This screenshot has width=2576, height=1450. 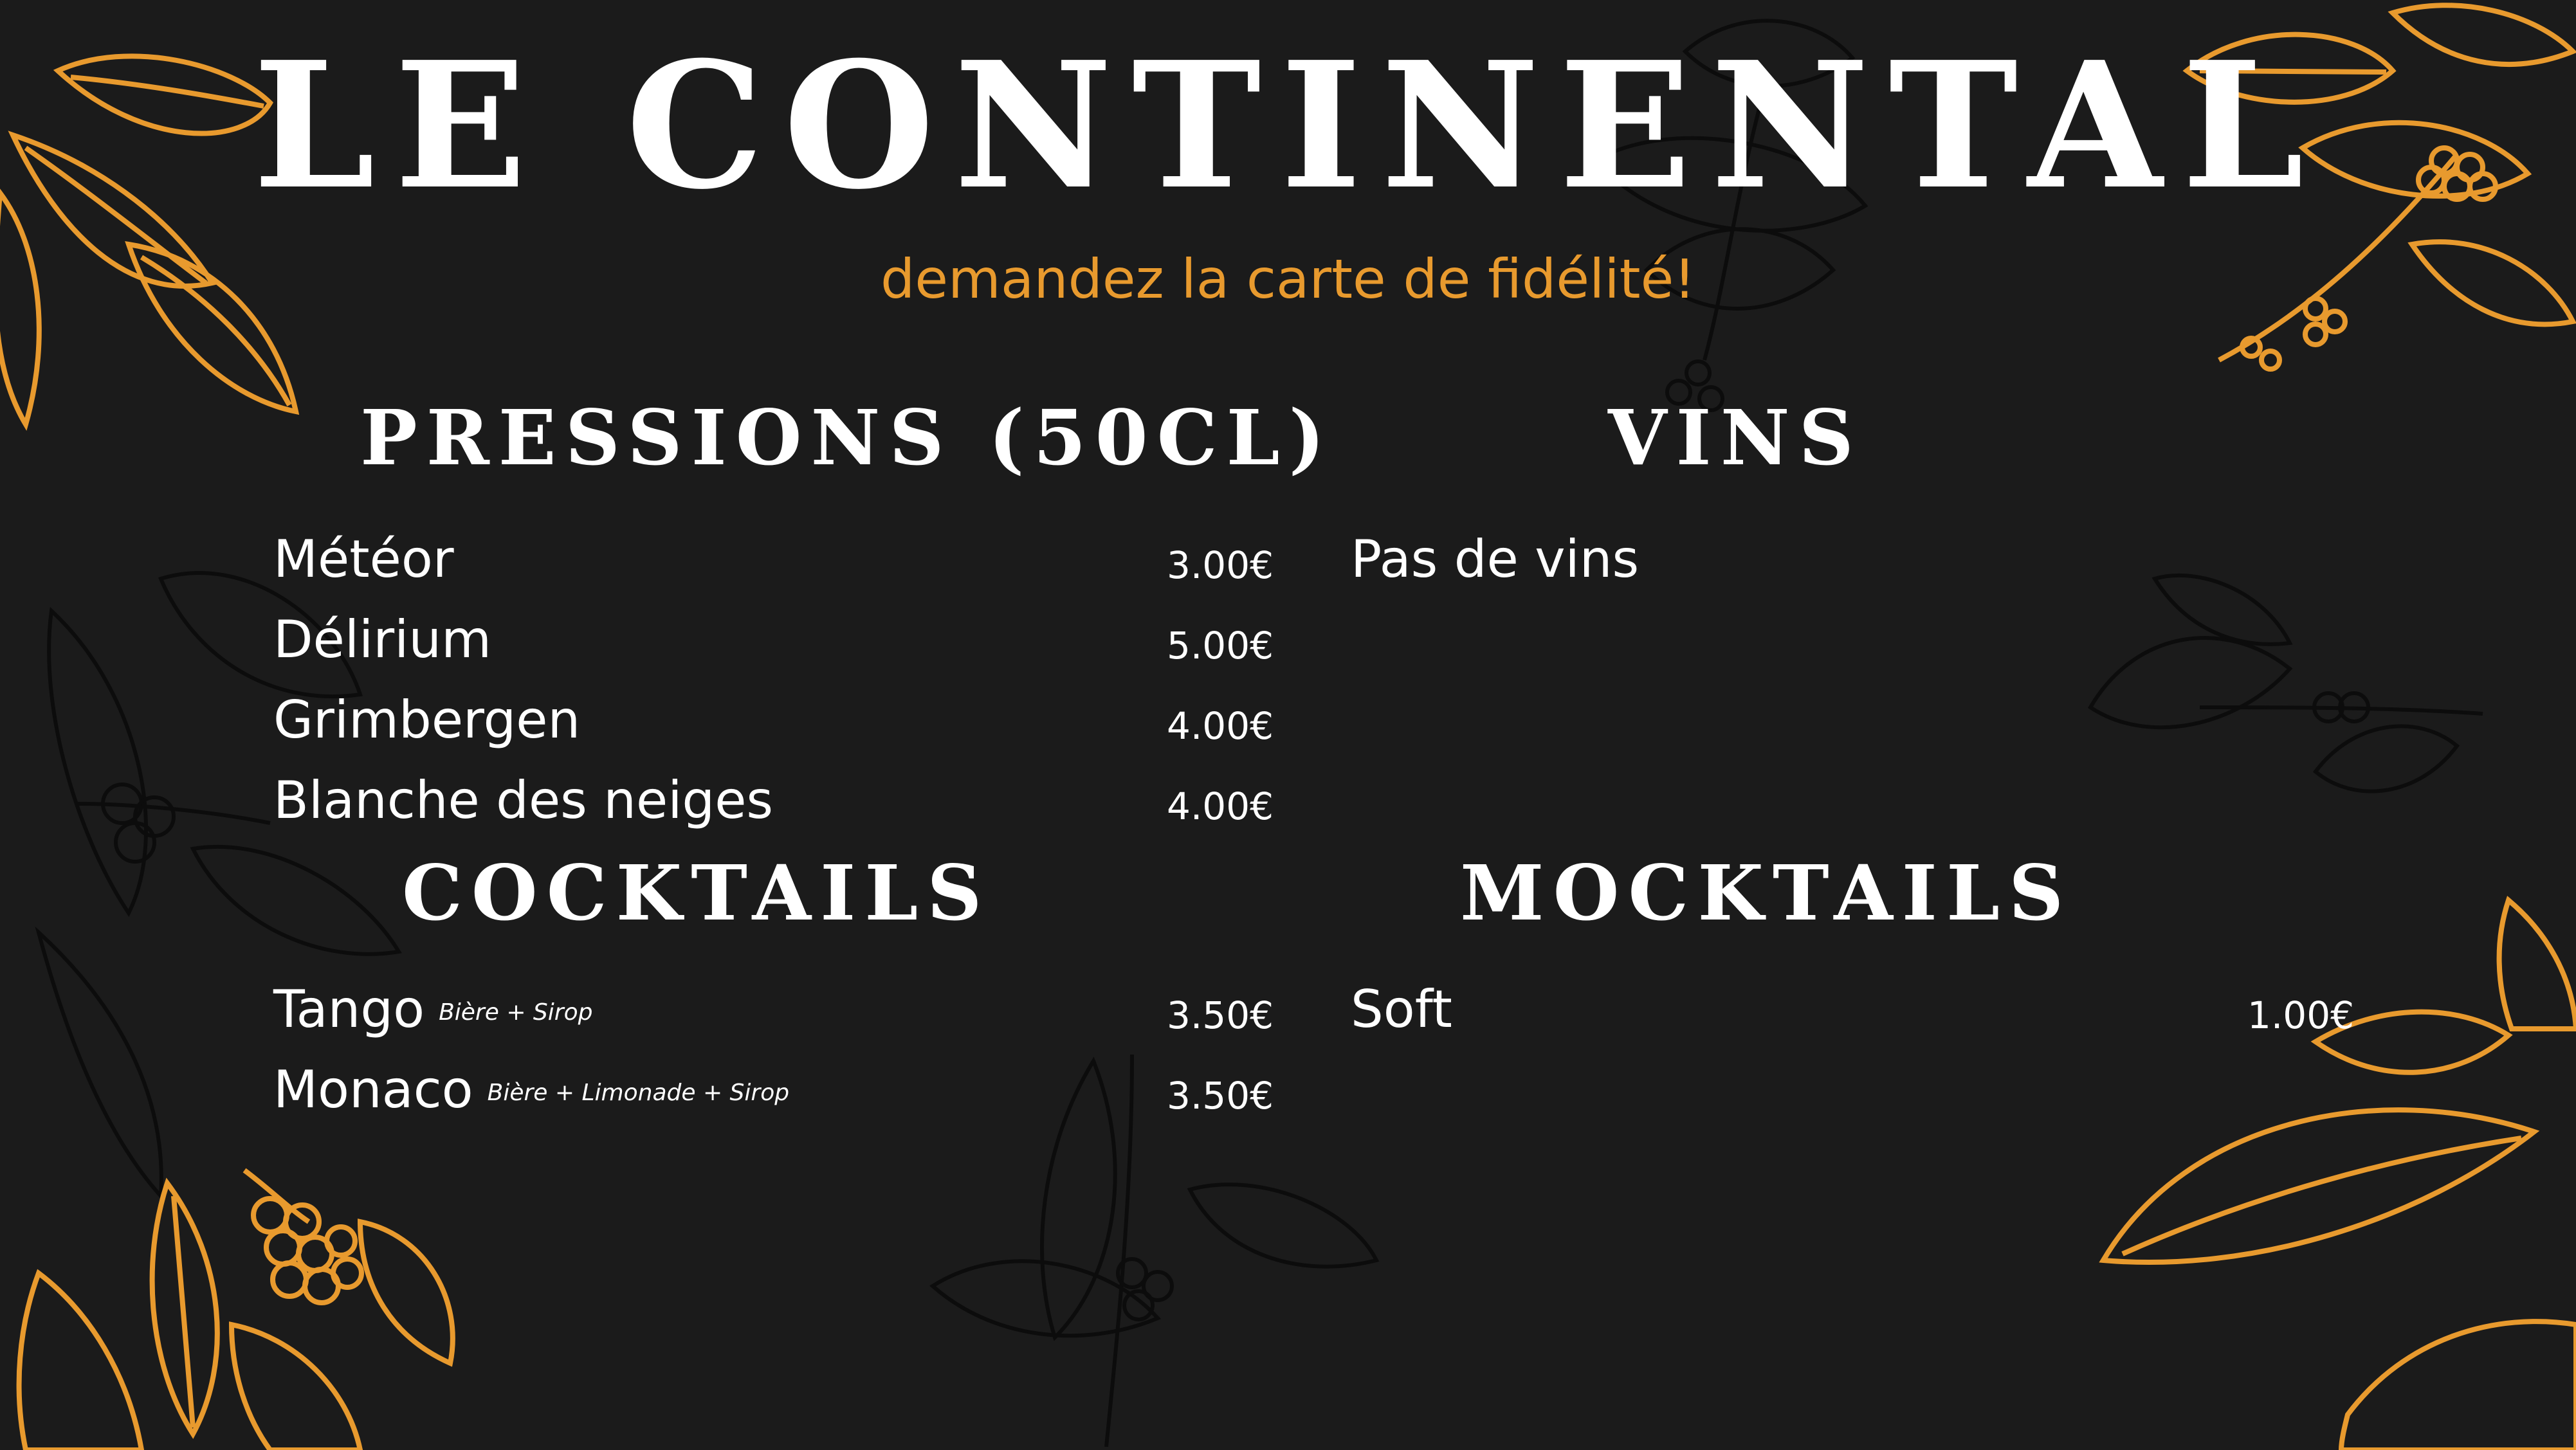 I want to click on cocktail-name: Tango, so click(x=349, y=1009).